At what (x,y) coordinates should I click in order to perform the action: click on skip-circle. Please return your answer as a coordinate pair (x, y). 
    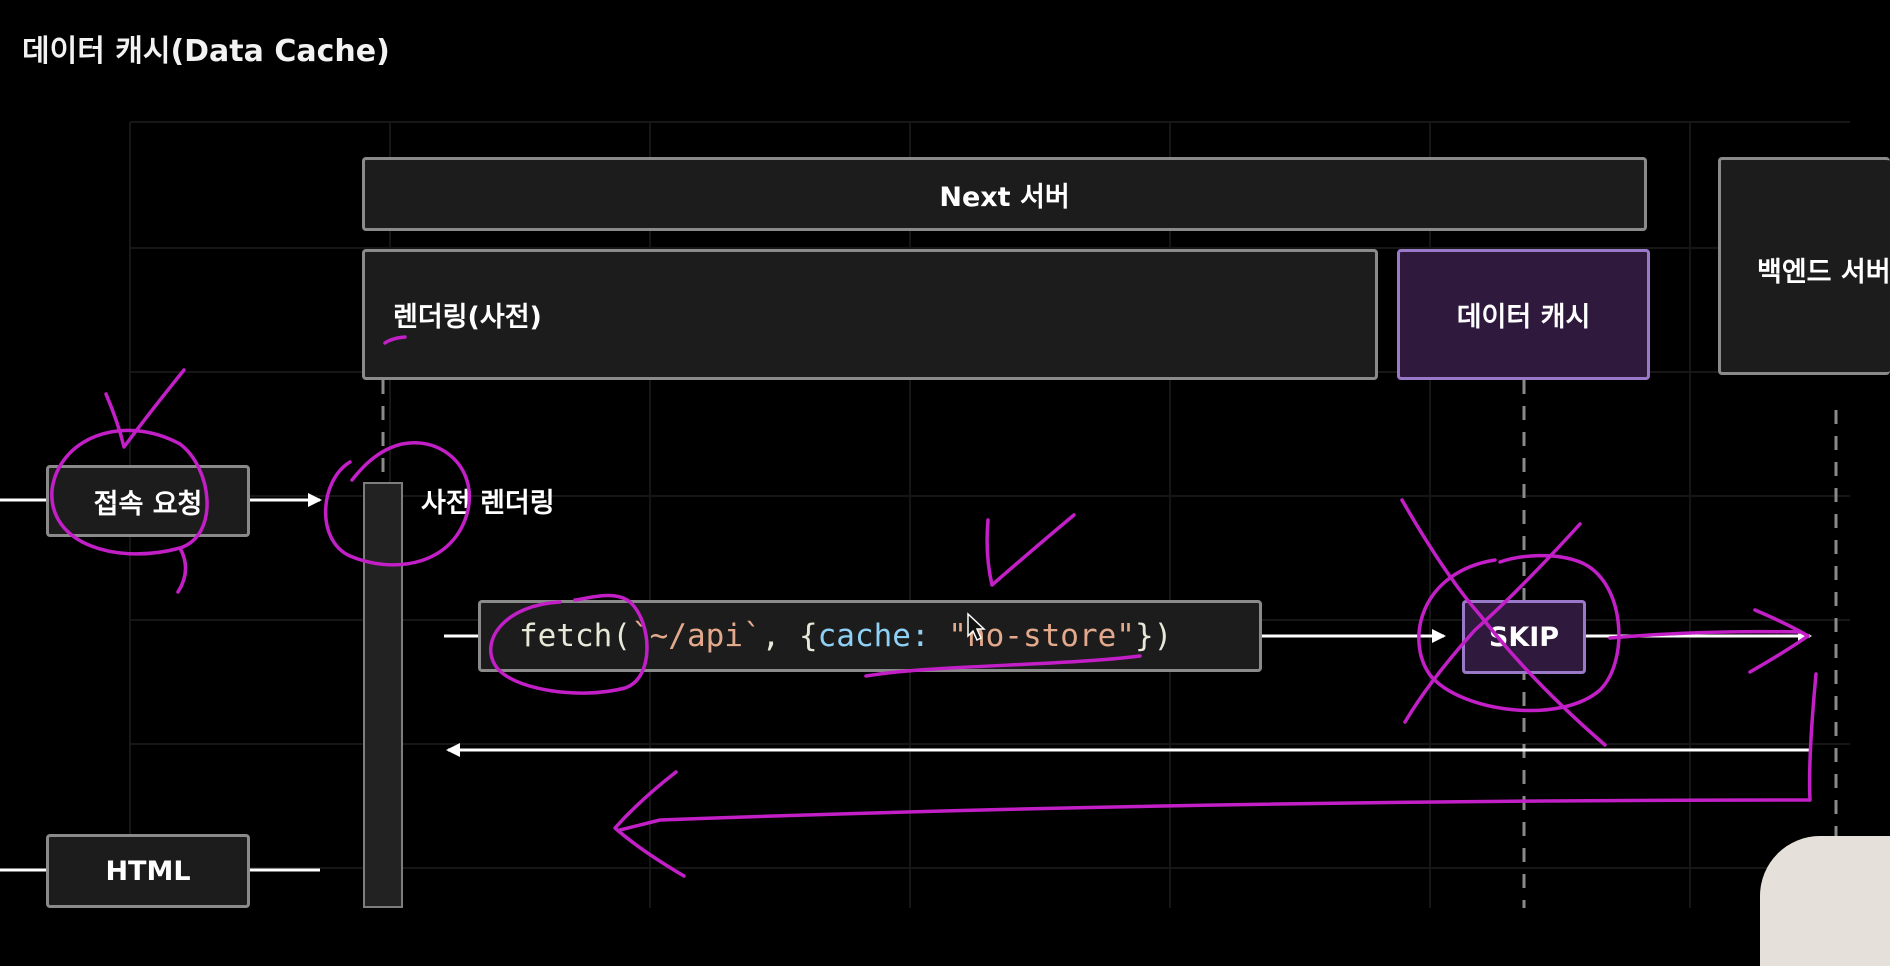
    Looking at the image, I should click on (1519, 633).